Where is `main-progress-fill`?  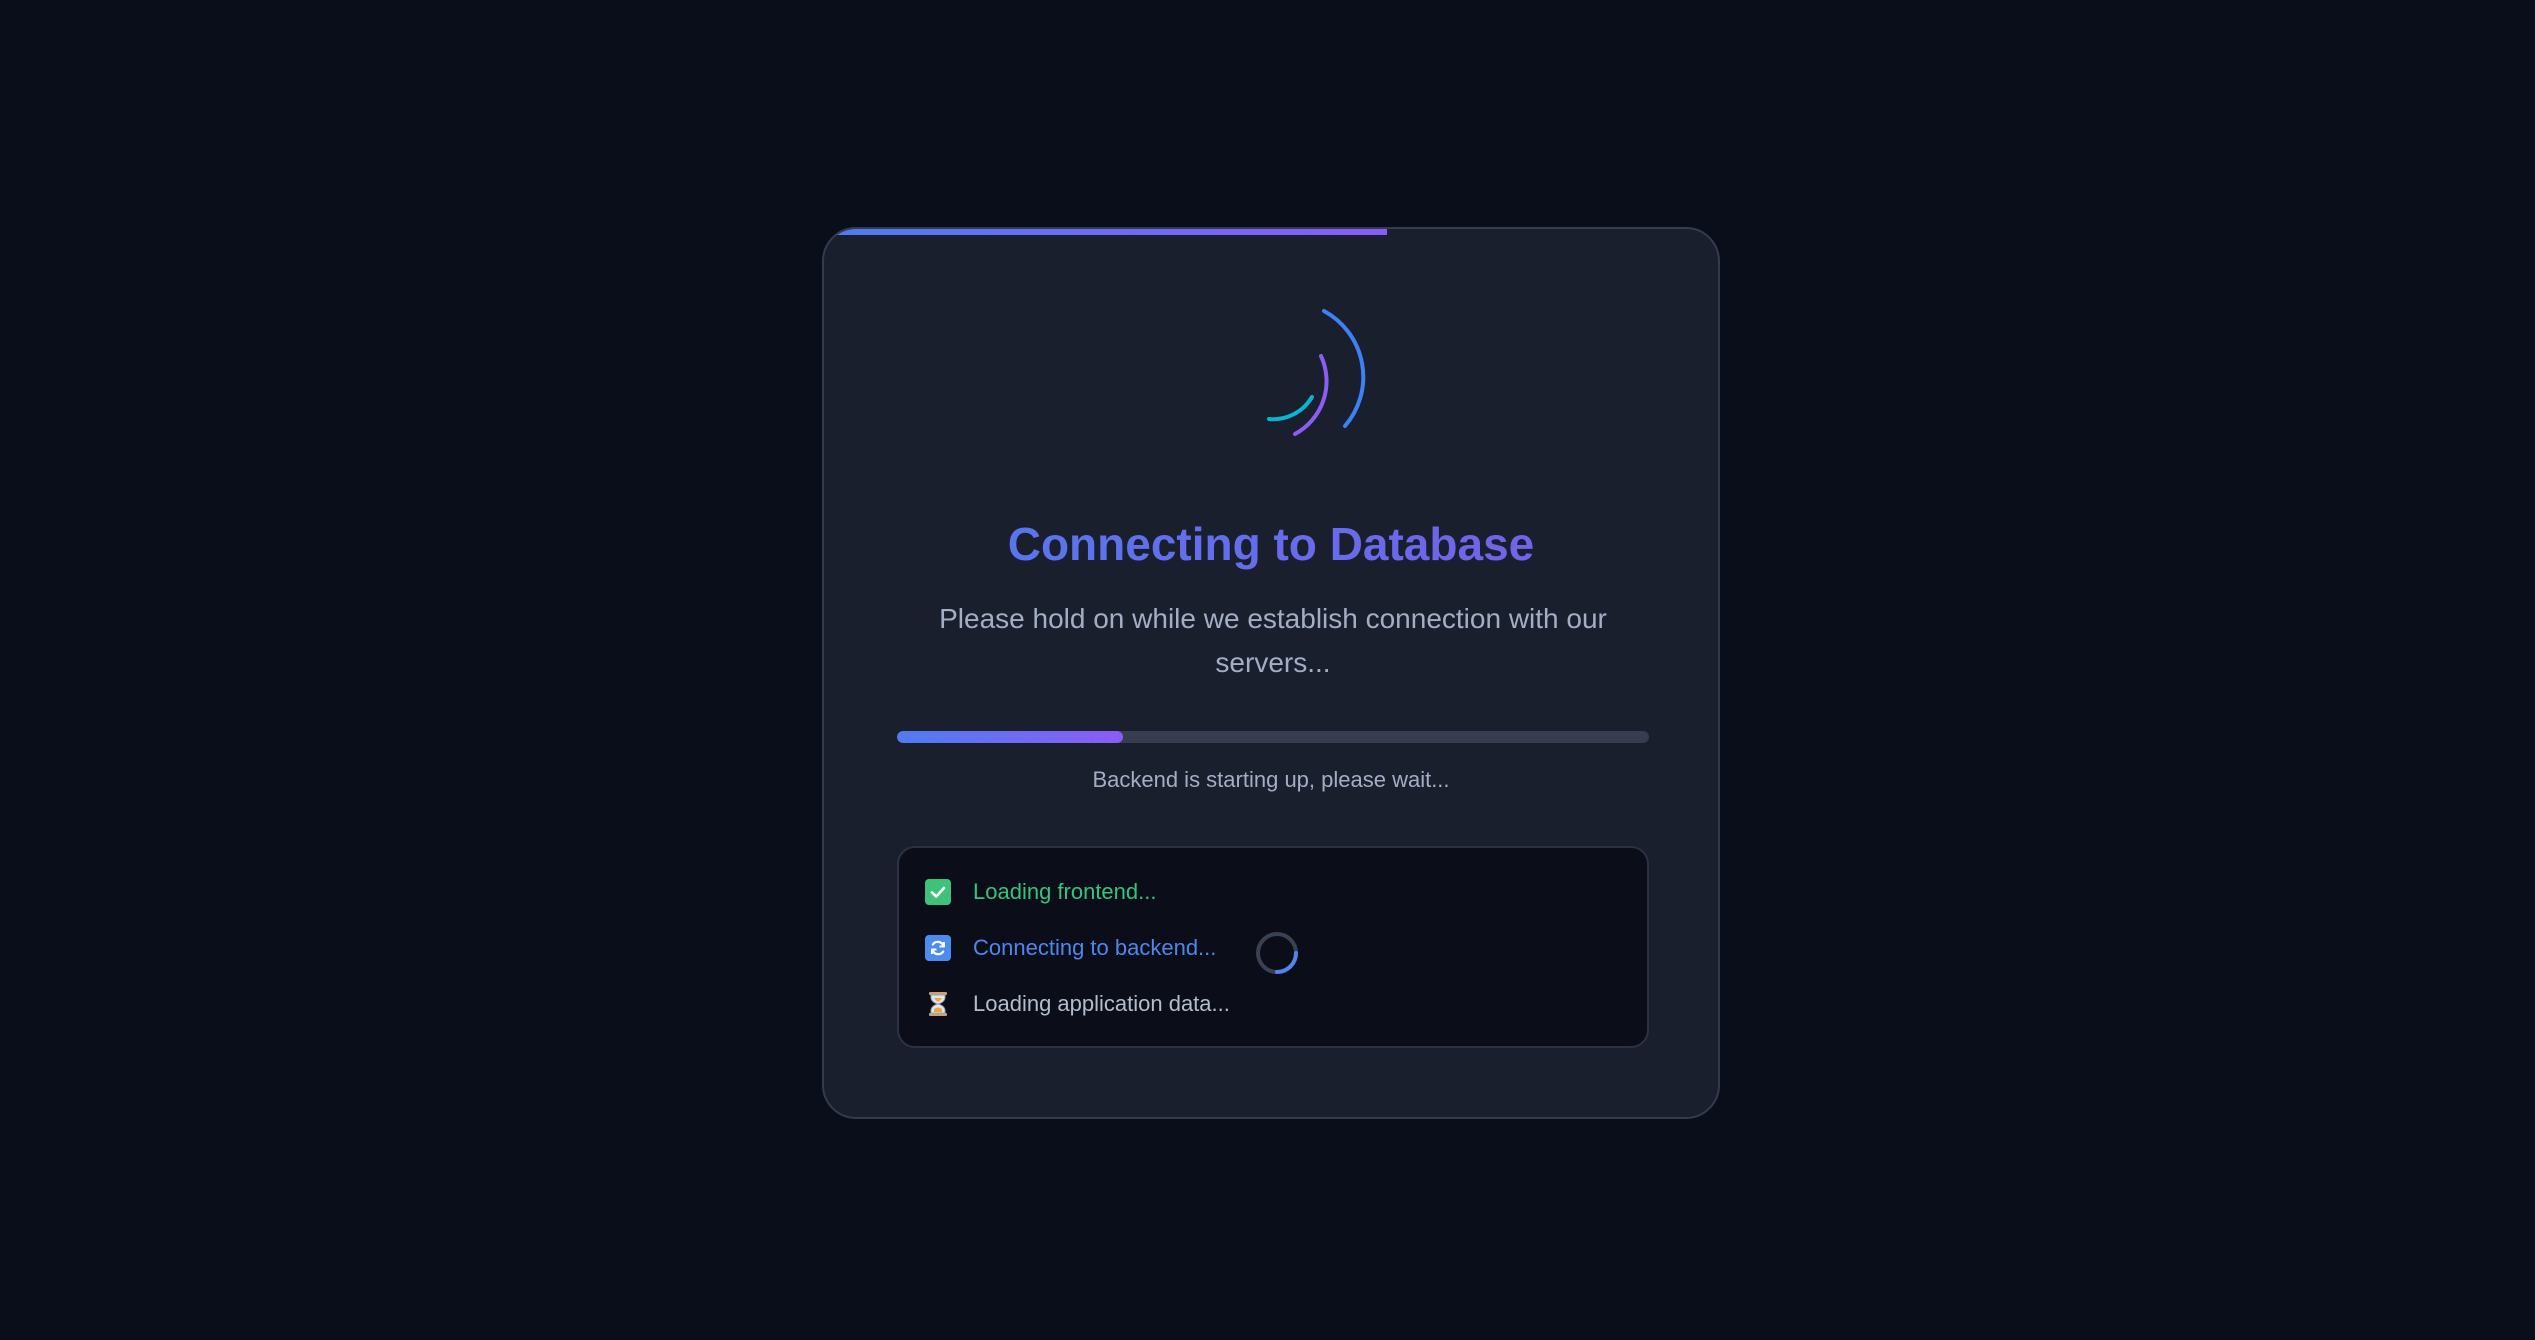
main-progress-fill is located at coordinates (1010, 737).